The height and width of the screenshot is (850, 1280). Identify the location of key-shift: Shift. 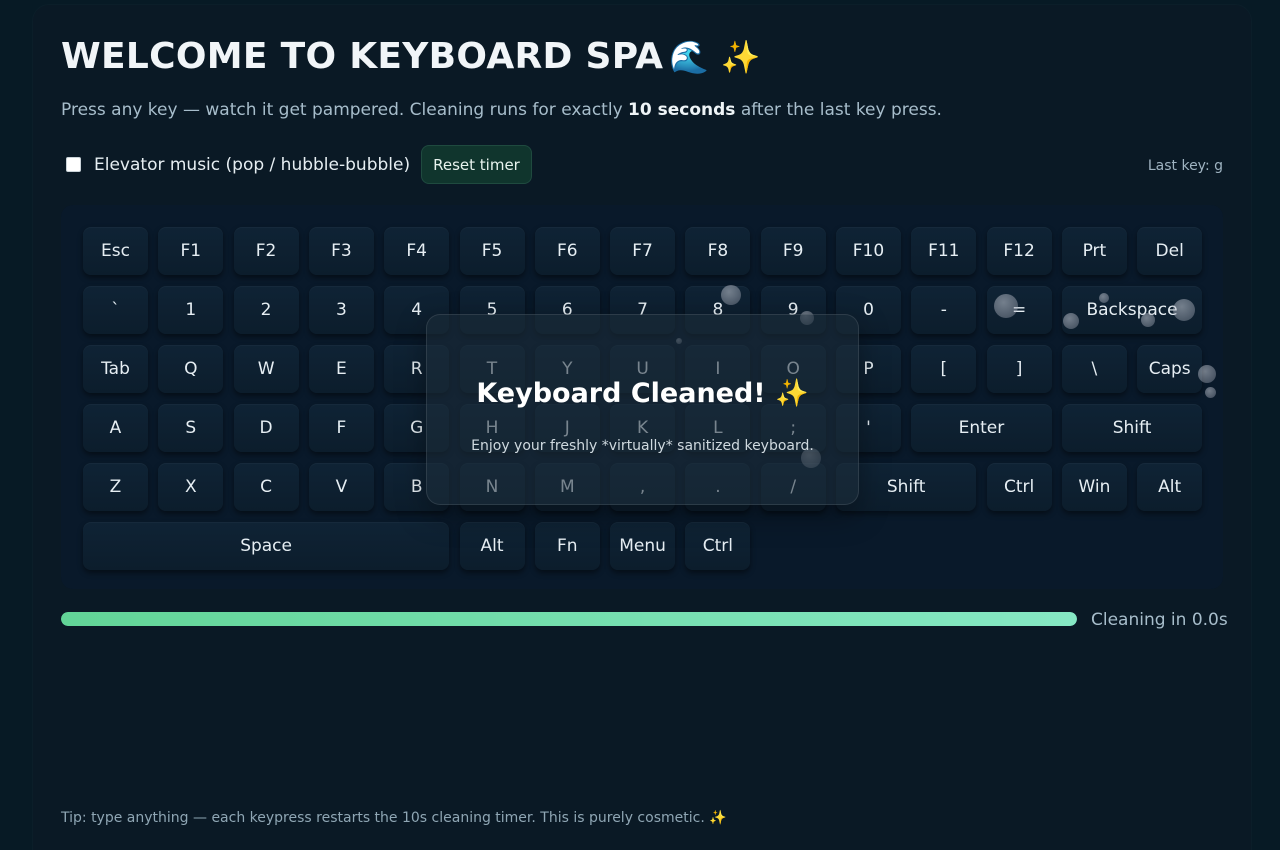
(1132, 428).